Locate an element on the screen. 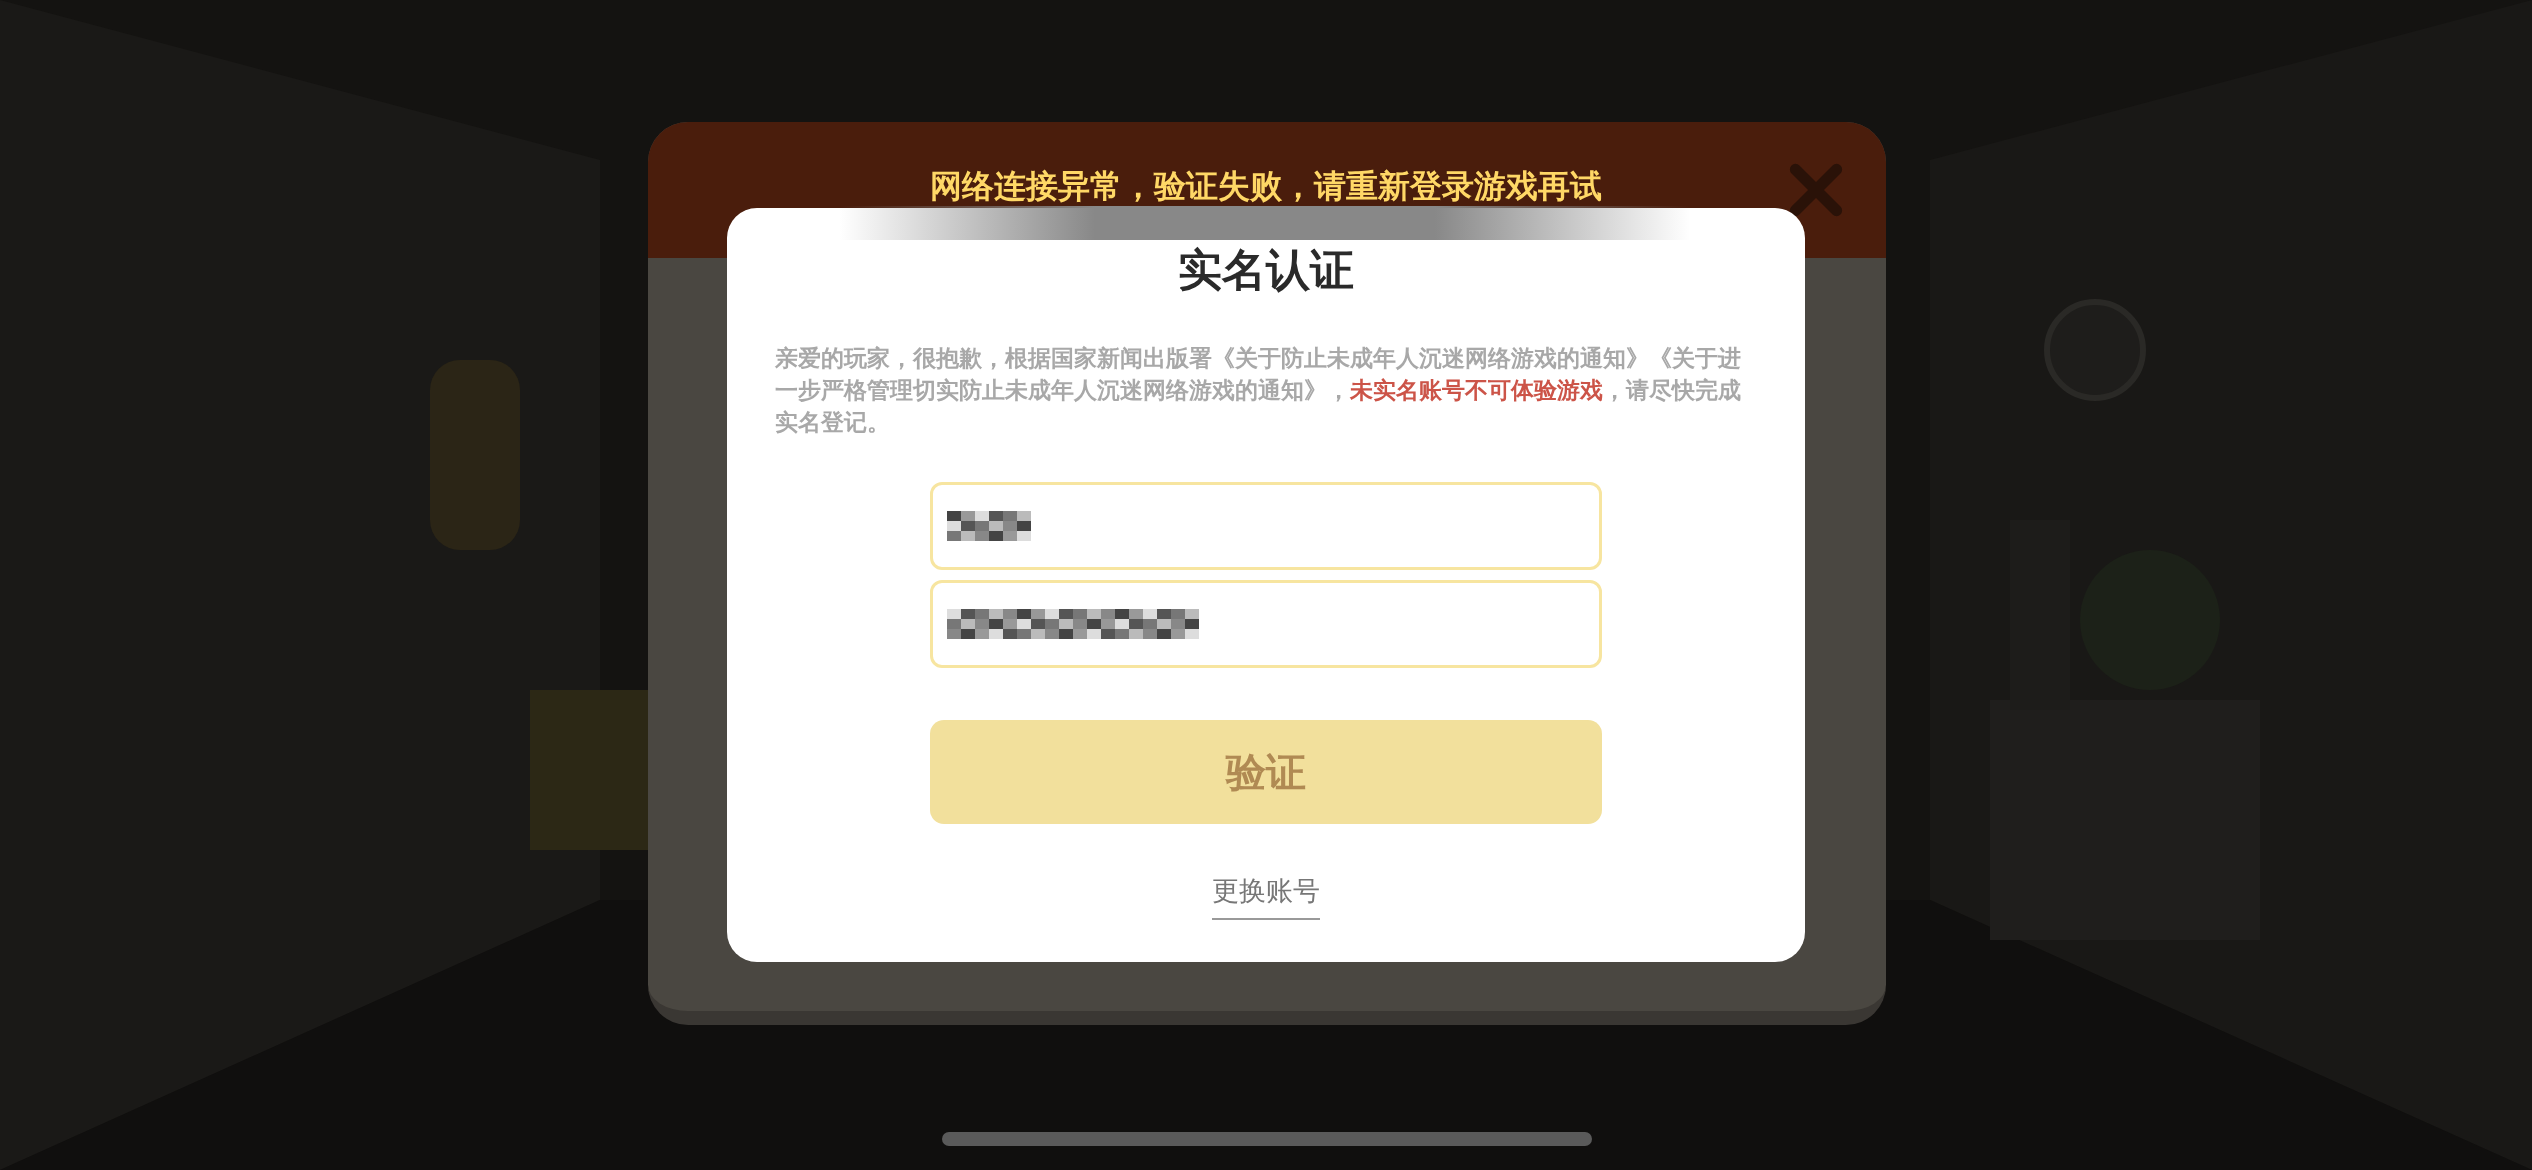 The image size is (2532, 1170). dialog-title: 实名认证 is located at coordinates (1266, 270).